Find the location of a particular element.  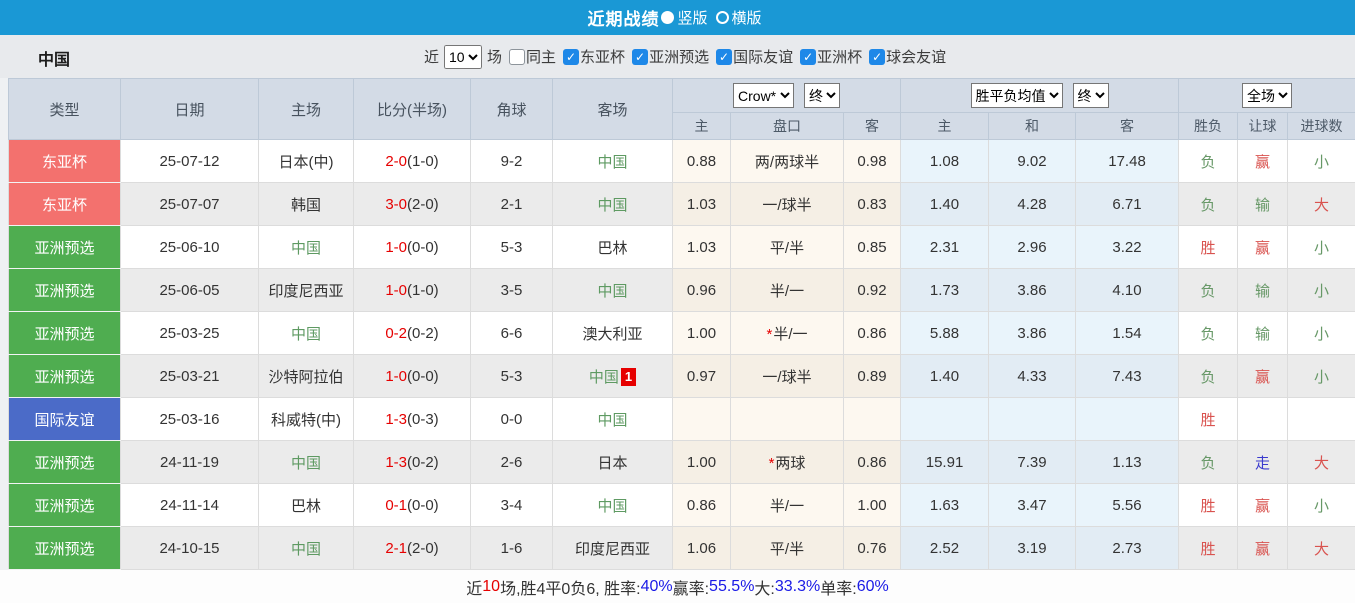

handicap-line-text: 两/两球半 is located at coordinates (787, 162).